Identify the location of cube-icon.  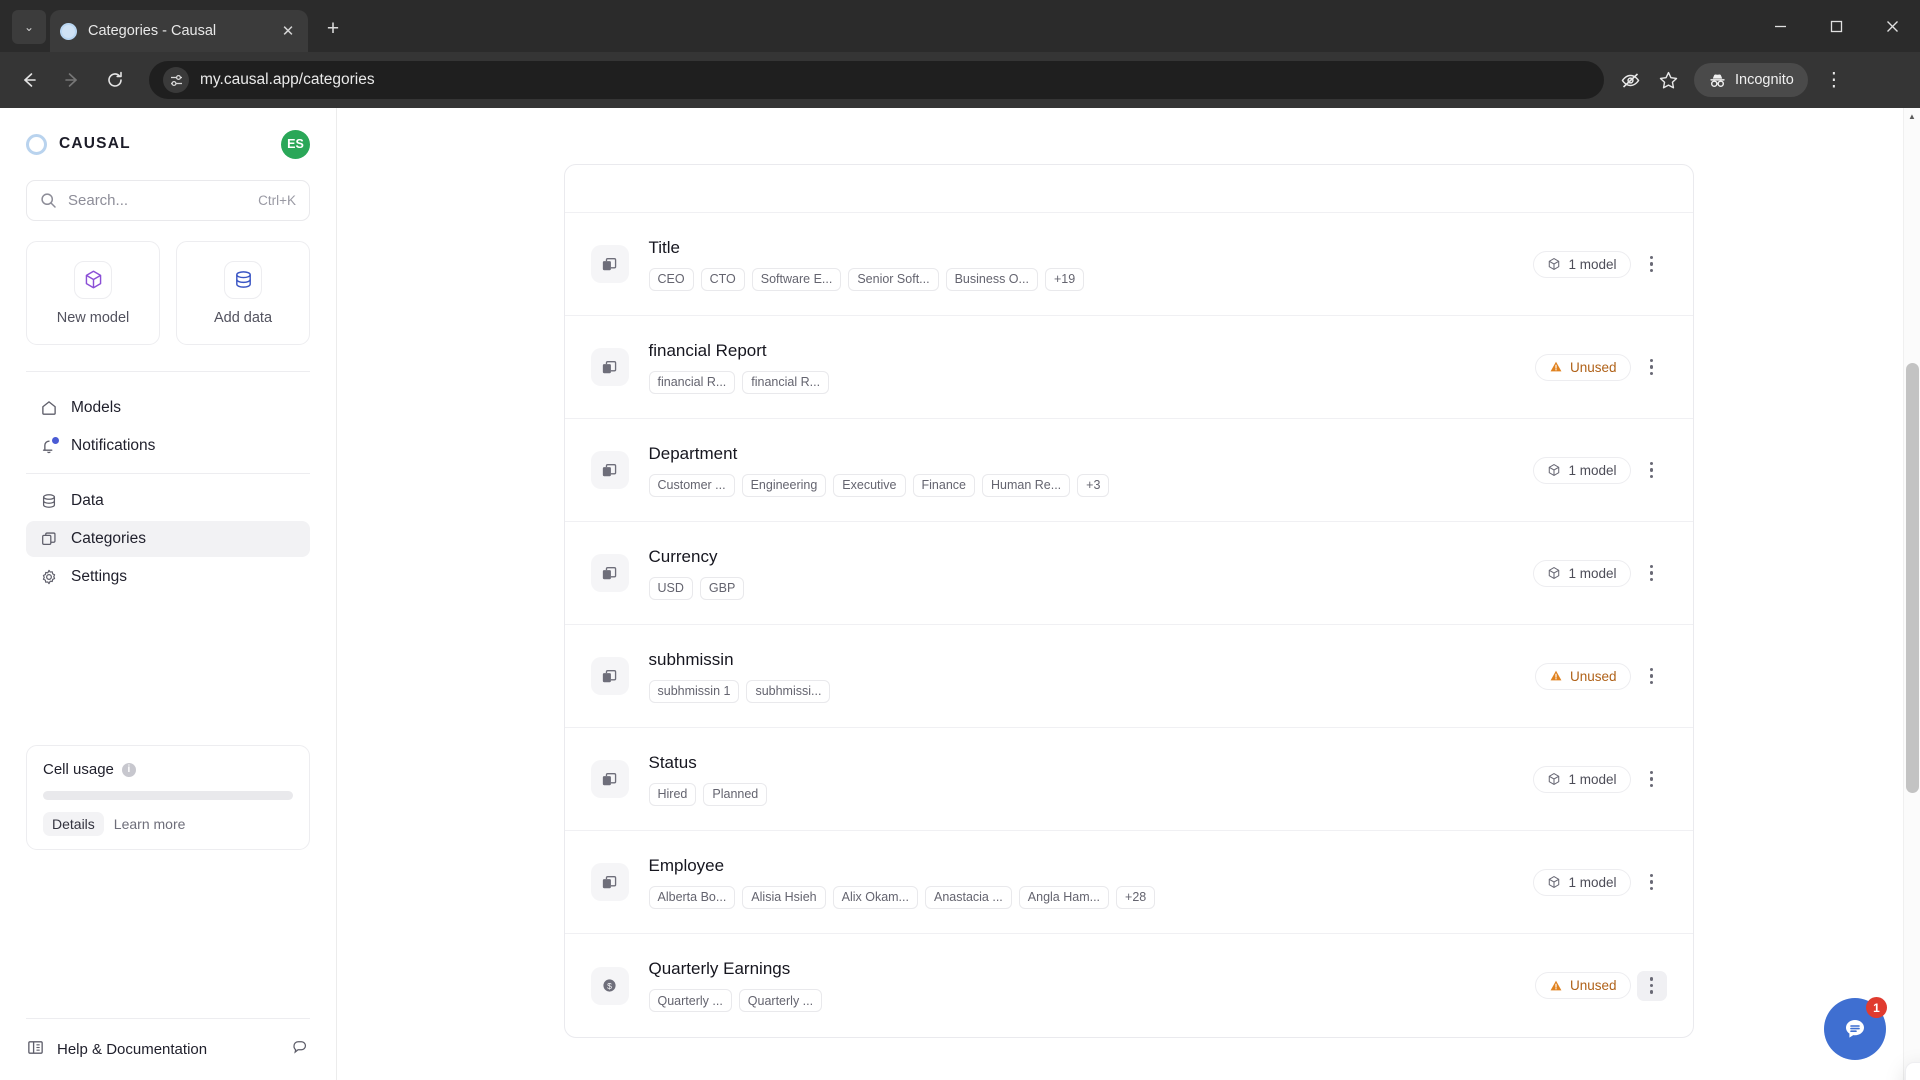
(1554, 264).